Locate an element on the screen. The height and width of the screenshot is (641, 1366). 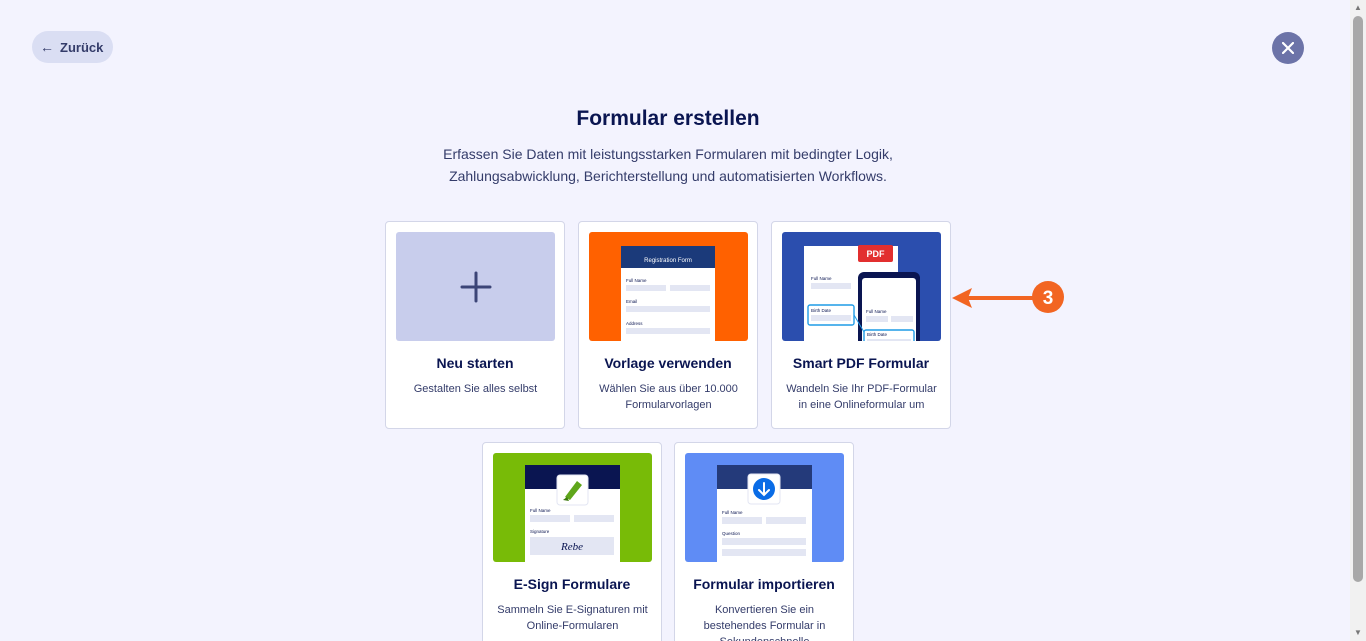
back-button: ← Zurück is located at coordinates (73, 47).